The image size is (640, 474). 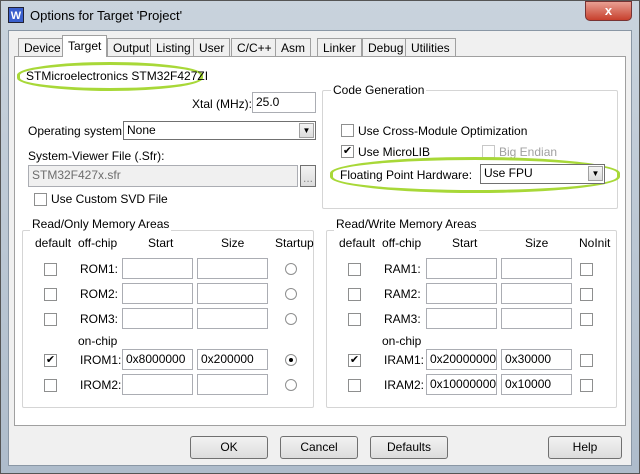 What do you see at coordinates (542, 174) in the screenshot?
I see `fph-select: Use FPU ▼` at bounding box center [542, 174].